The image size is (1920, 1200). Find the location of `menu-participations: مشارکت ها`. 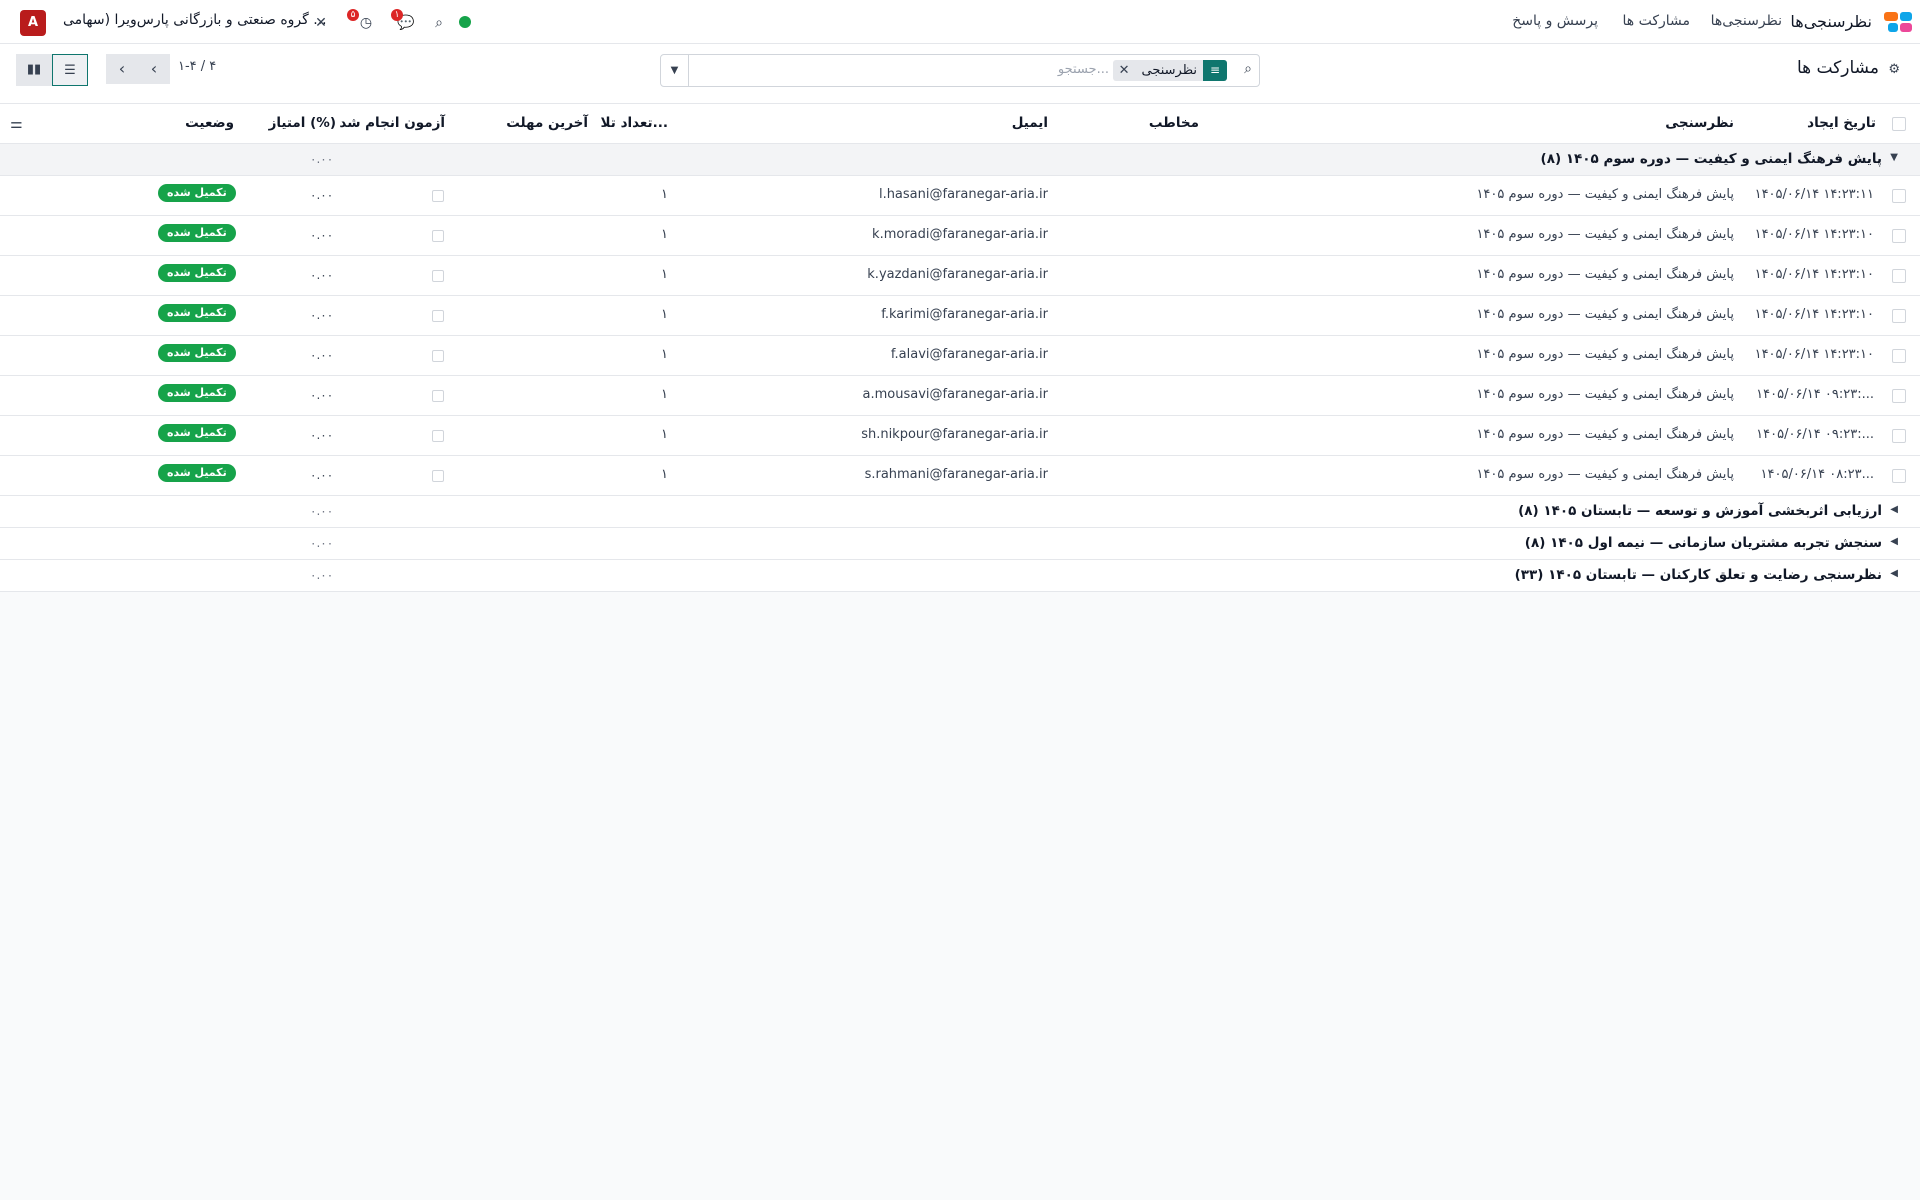

menu-participations: مشارکت ها is located at coordinates (1656, 21).